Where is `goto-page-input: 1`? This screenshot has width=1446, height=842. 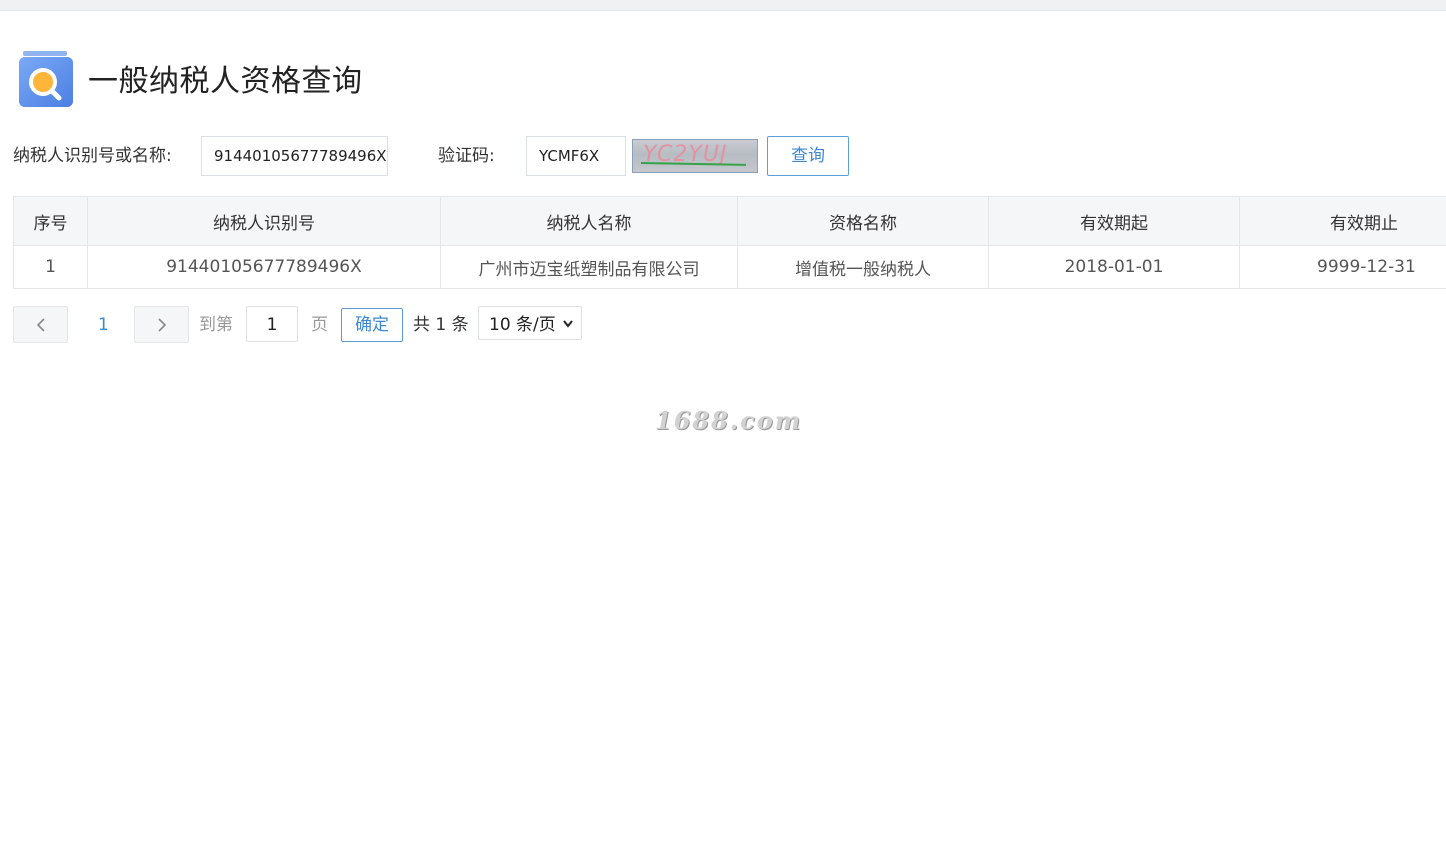
goto-page-input: 1 is located at coordinates (272, 324).